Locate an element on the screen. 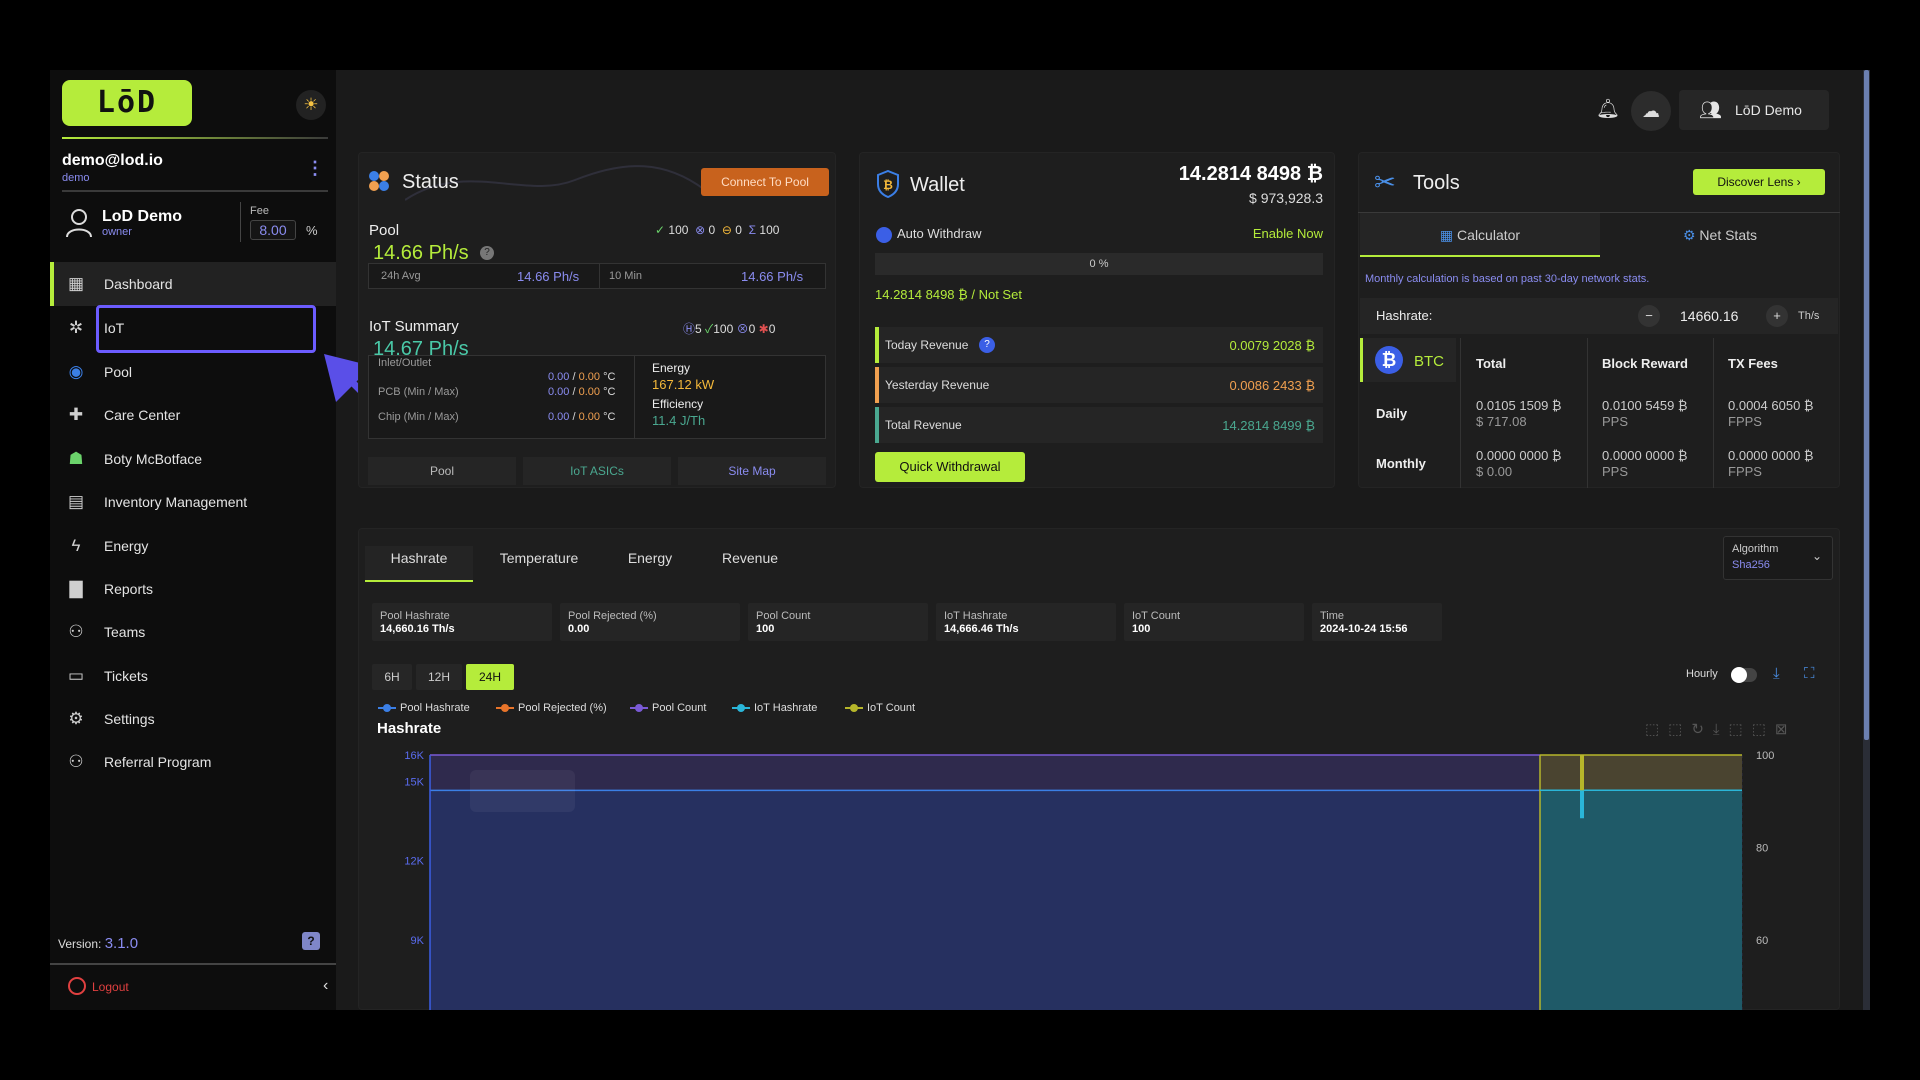  sidebar-item-pool: ◉ Pool is located at coordinates (193, 372).